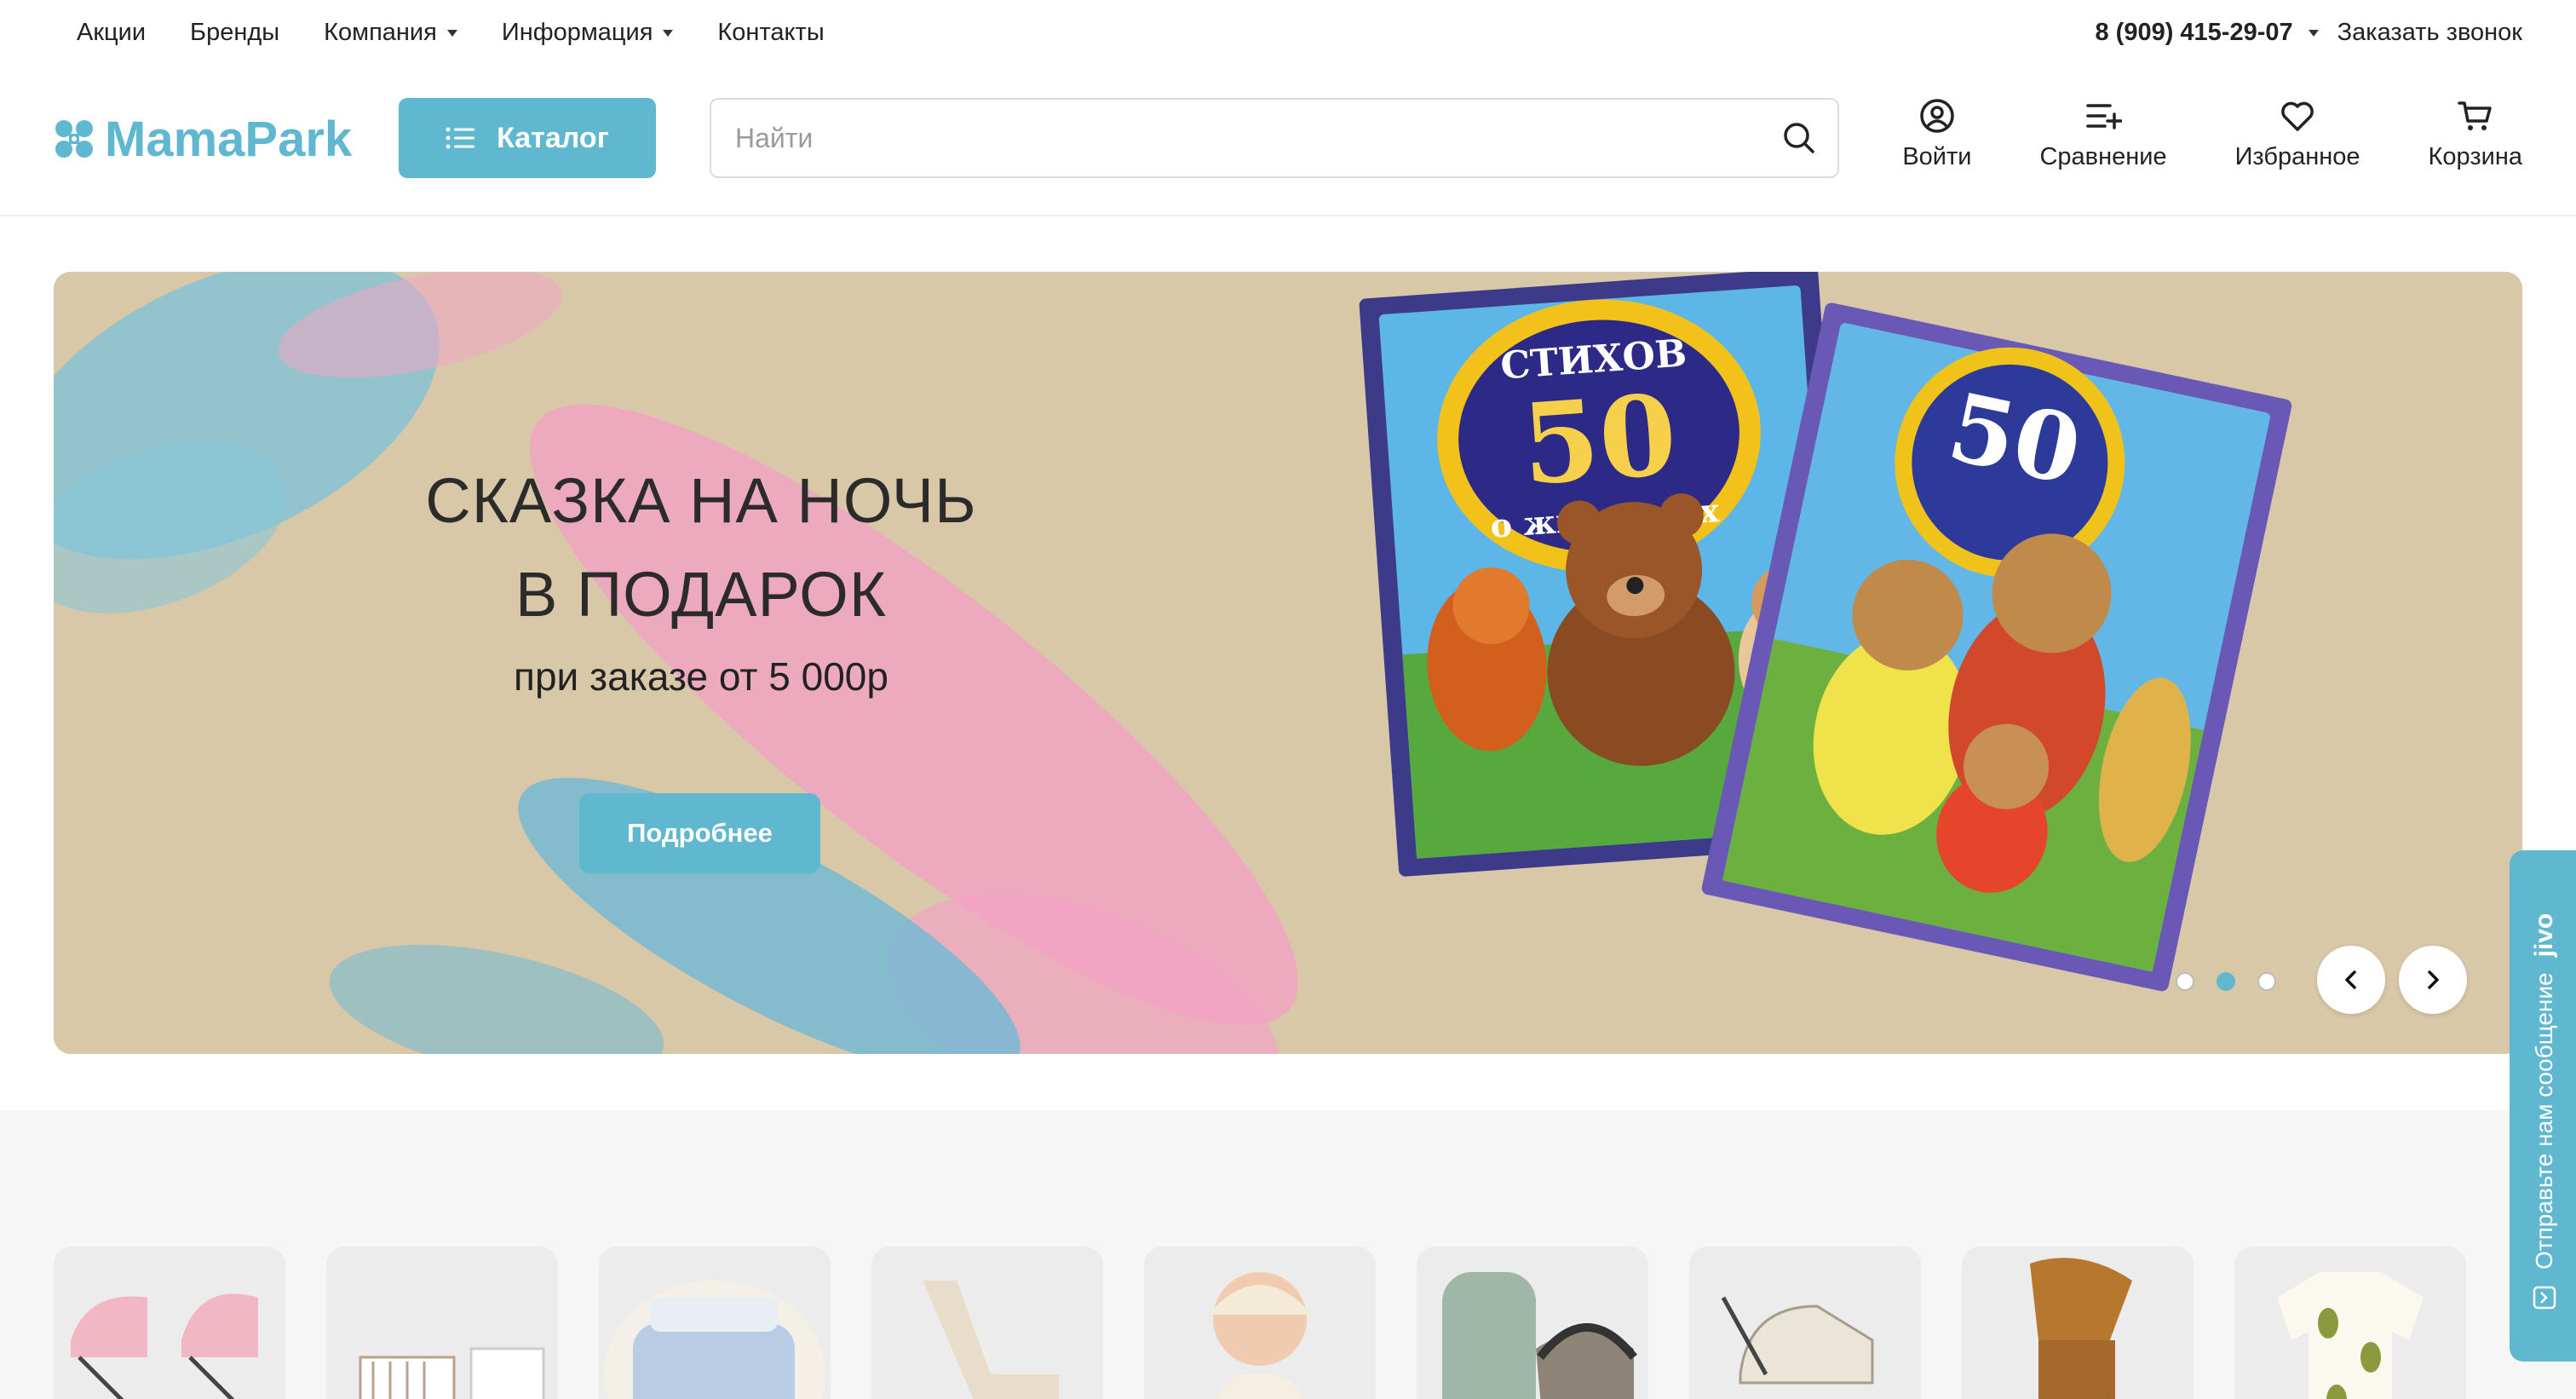 This screenshot has height=1399, width=2576. I want to click on search-button, so click(1799, 138).